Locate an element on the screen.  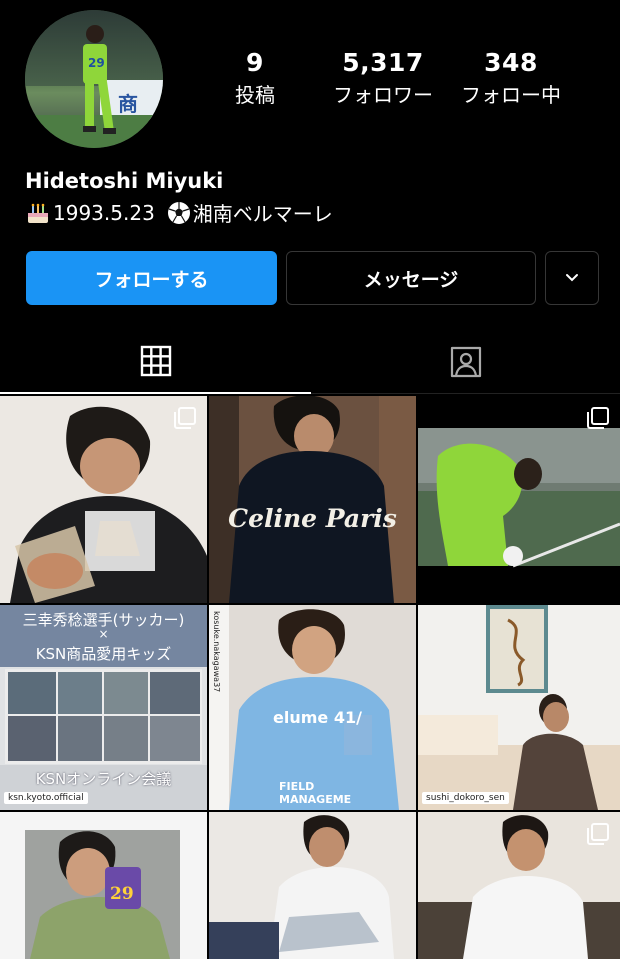
post-caption-subtitle: KSN商品愛用キッズ is located at coordinates (103, 654).